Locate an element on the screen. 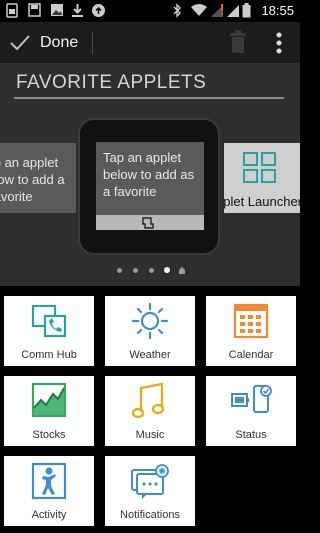  watch-favorite-slot: Tap an applet below to add as a favorite is located at coordinates (150, 186).